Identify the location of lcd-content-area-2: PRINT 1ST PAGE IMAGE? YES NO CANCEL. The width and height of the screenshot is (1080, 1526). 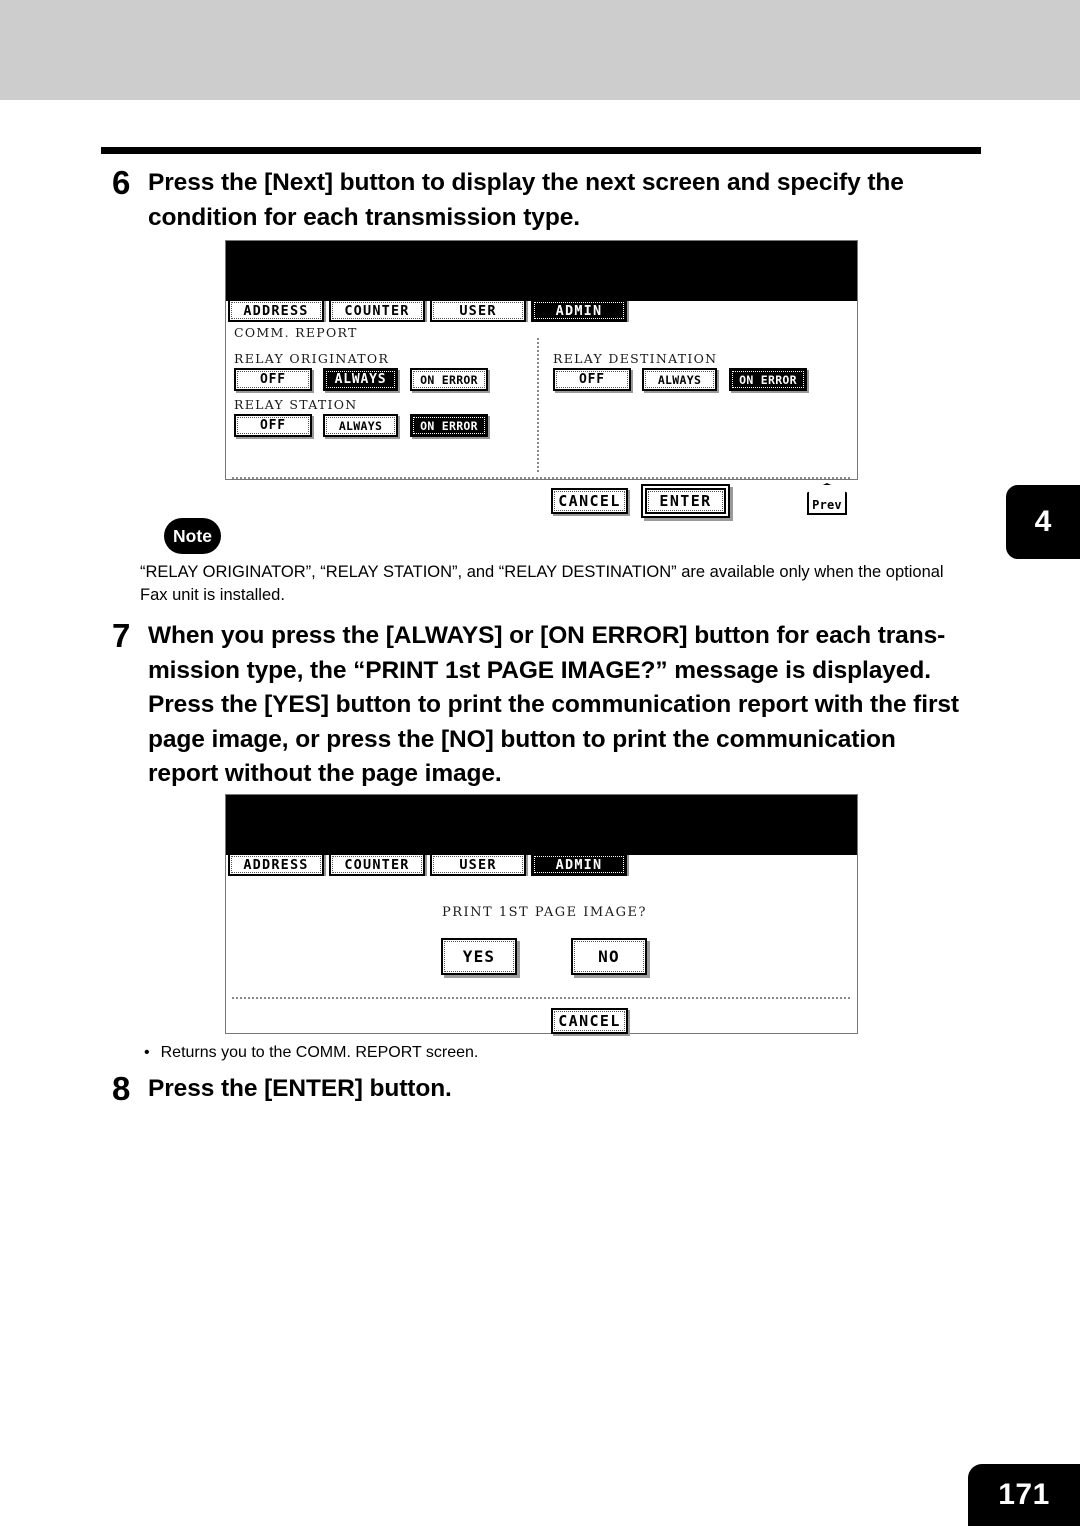
(541, 955).